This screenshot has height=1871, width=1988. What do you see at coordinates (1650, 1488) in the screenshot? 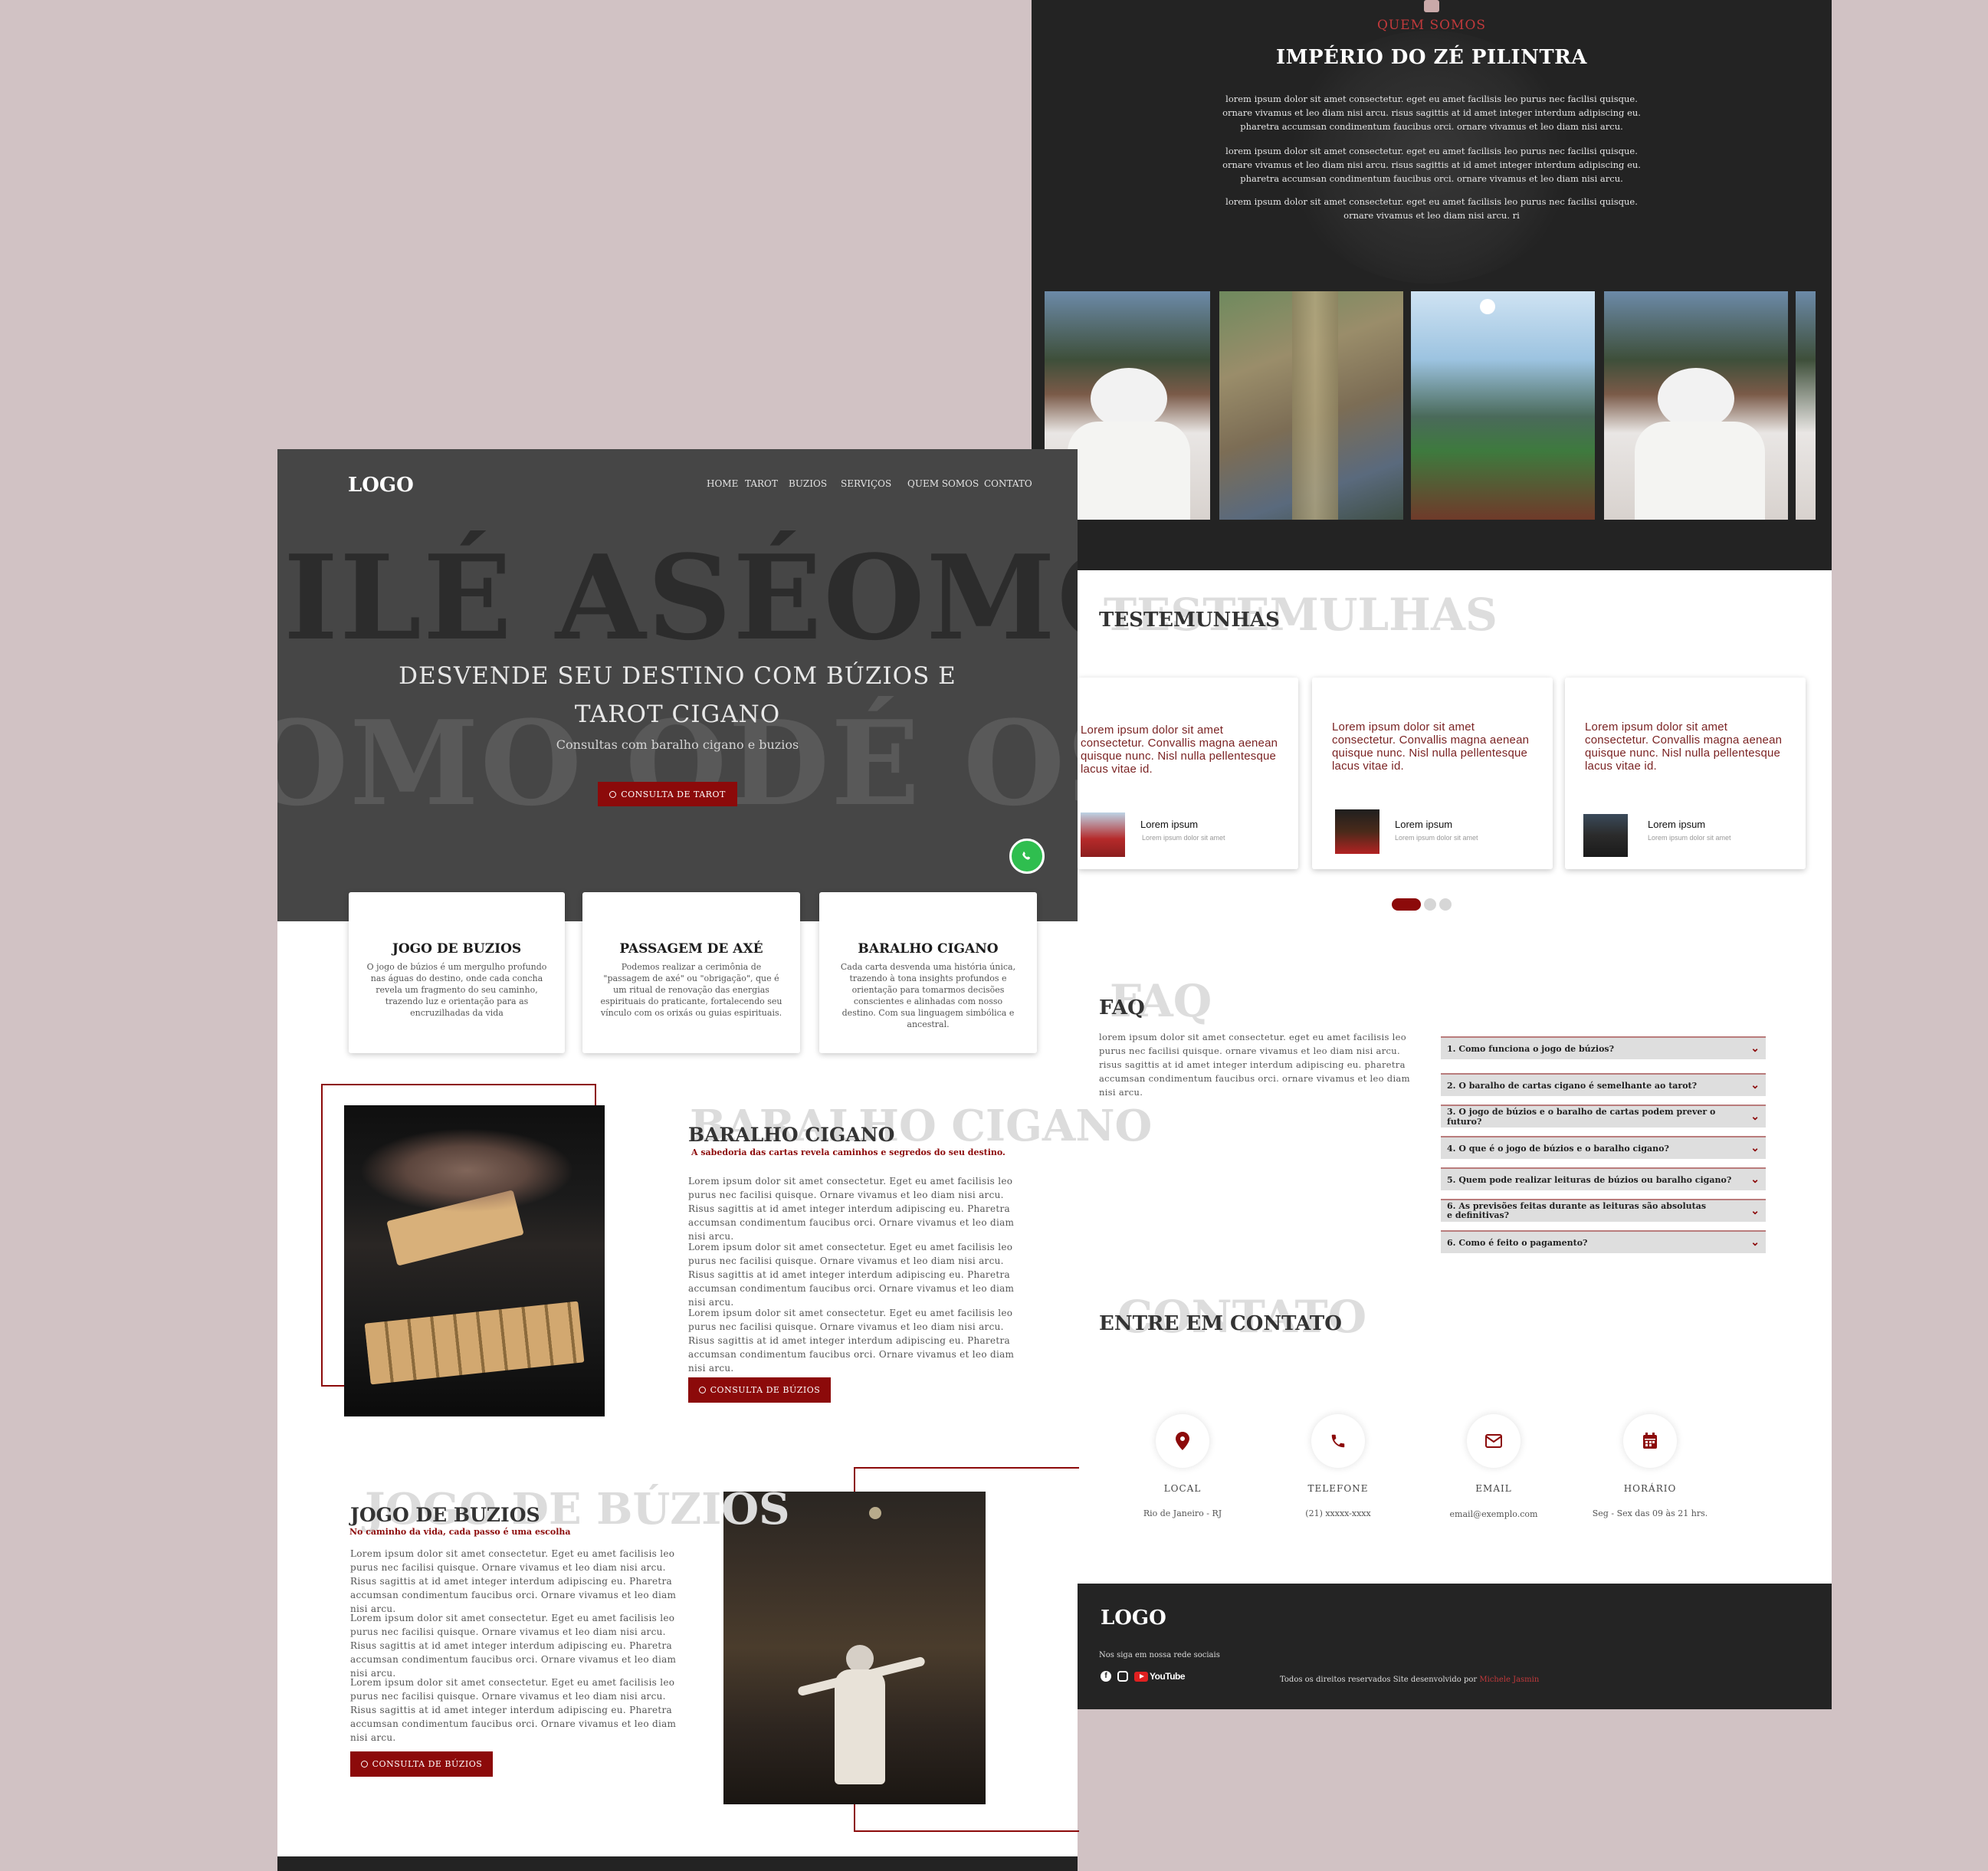
I see `contact-label: HORÁRIO` at bounding box center [1650, 1488].